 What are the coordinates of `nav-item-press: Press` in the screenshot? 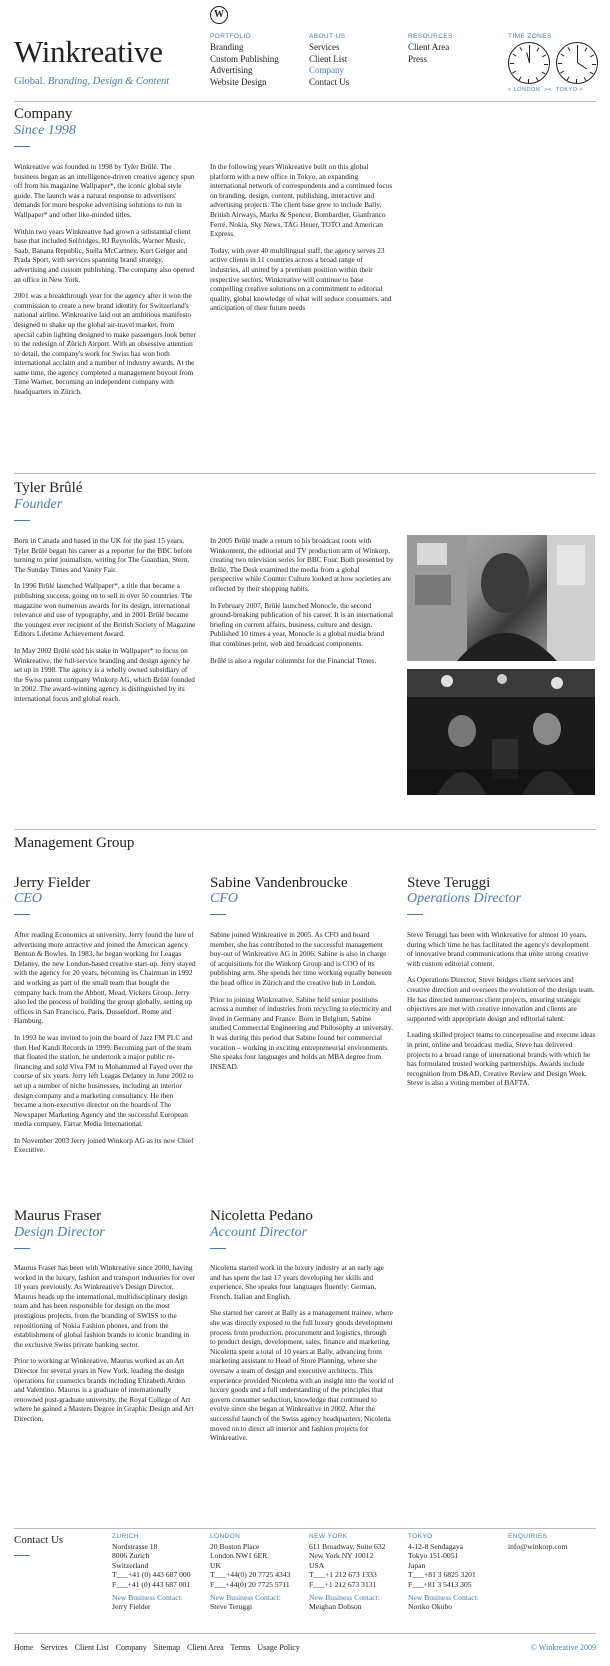 It's located at (430, 59).